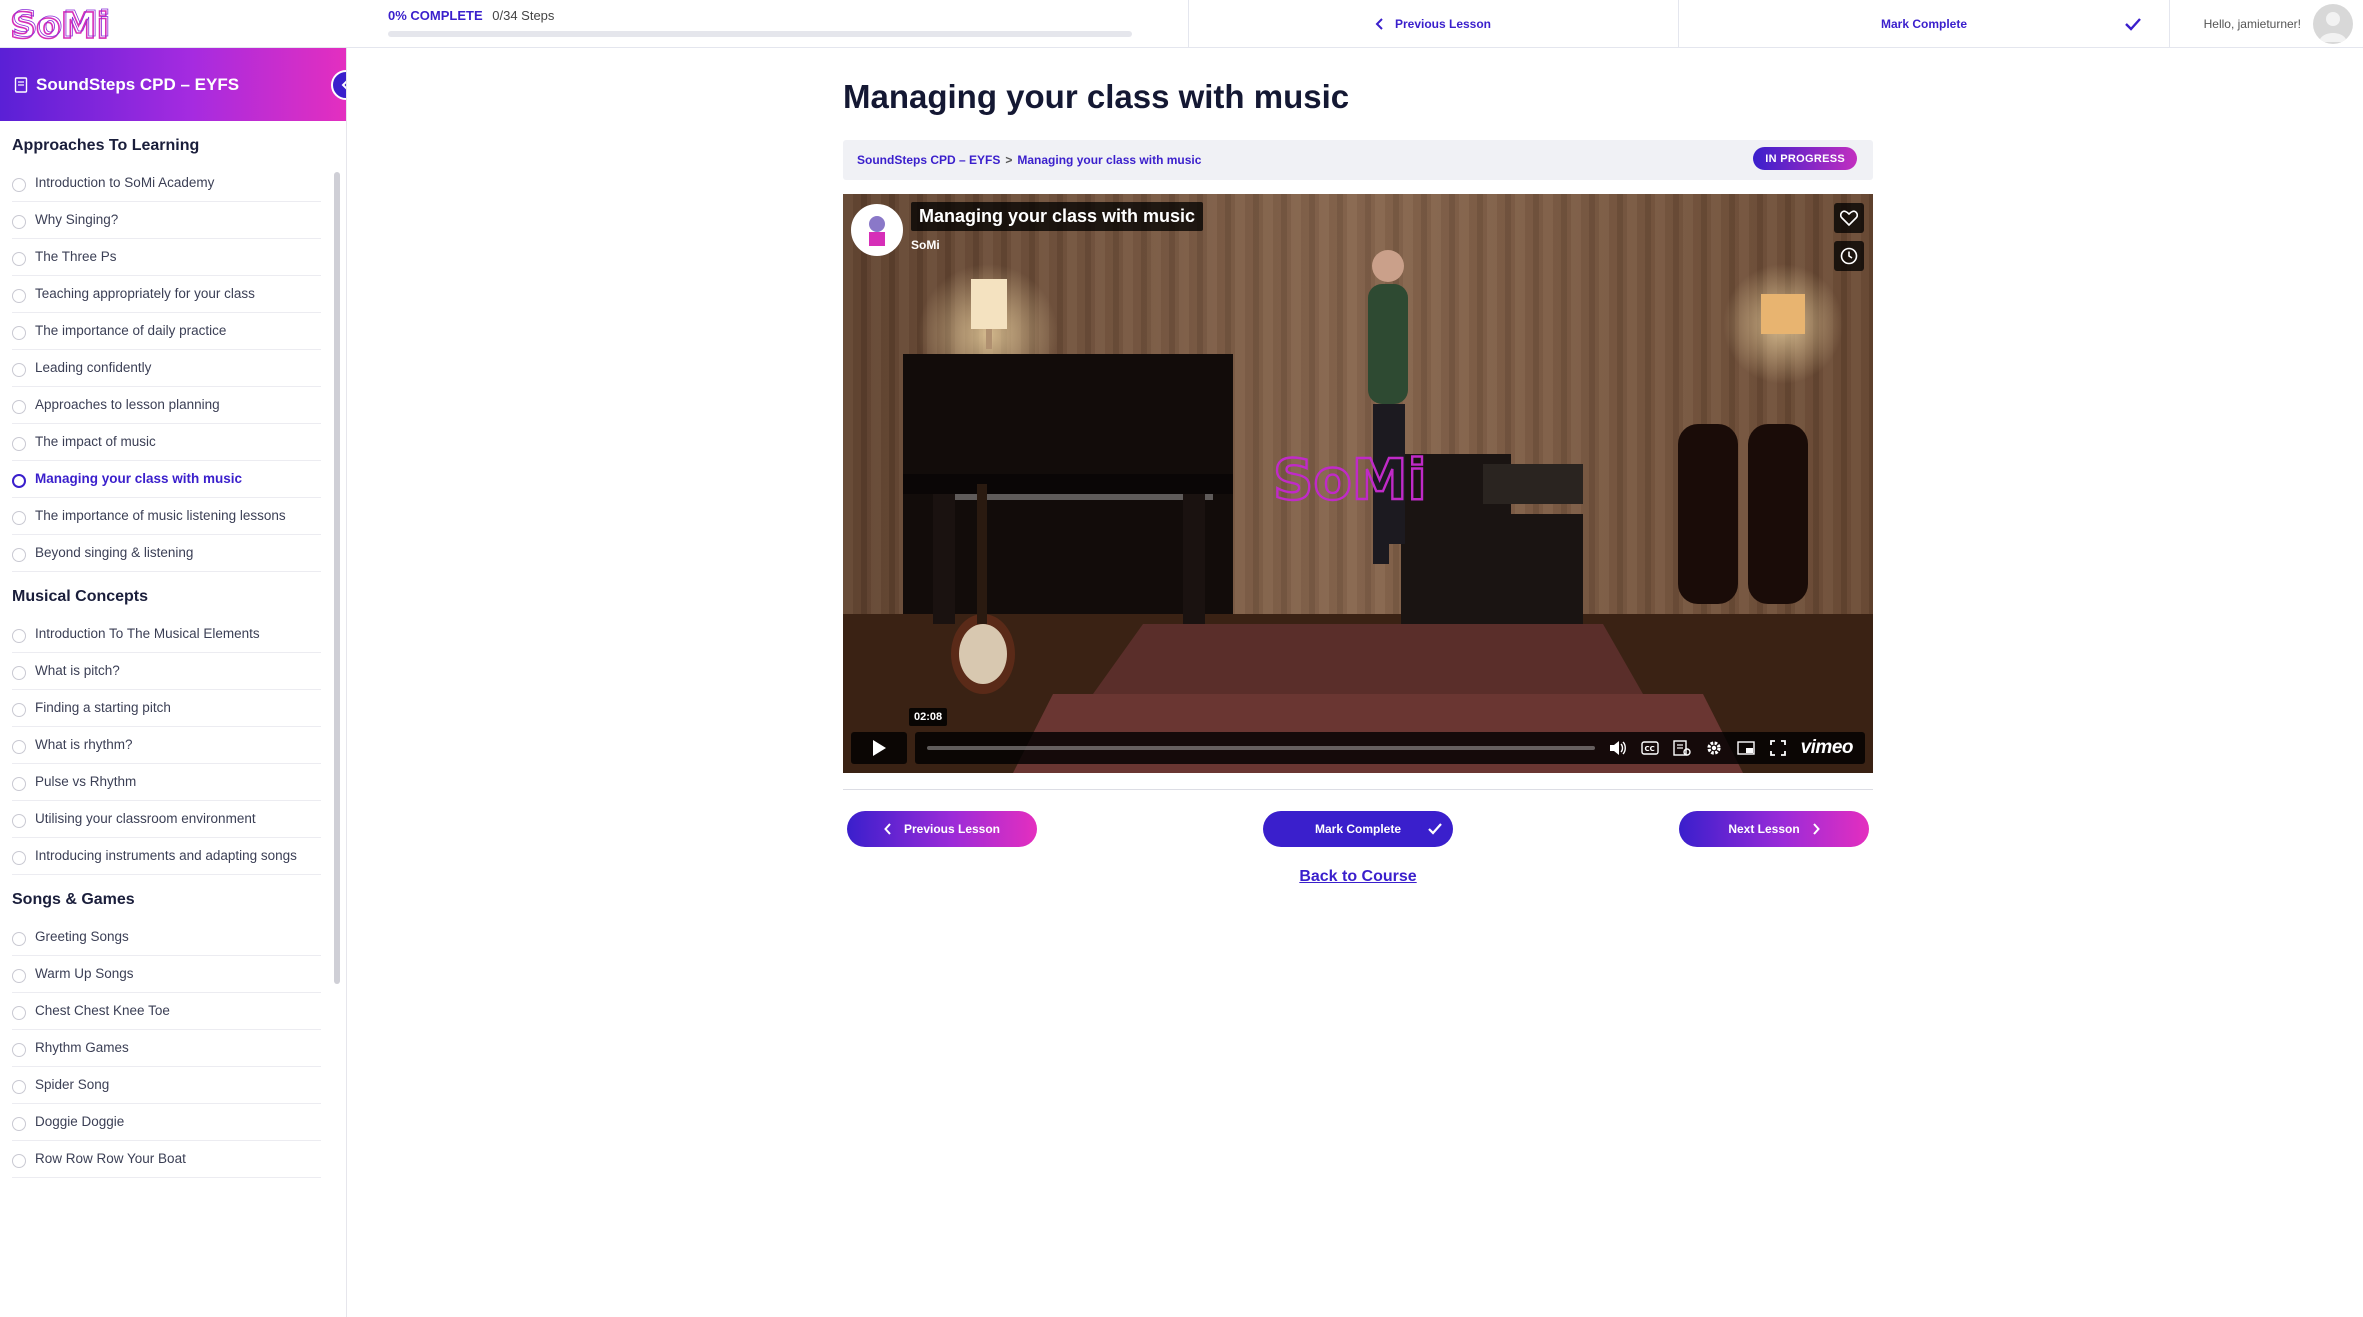  Describe the element at coordinates (84, 973) in the screenshot. I see `lesson-label: Warm Up Songs` at that location.